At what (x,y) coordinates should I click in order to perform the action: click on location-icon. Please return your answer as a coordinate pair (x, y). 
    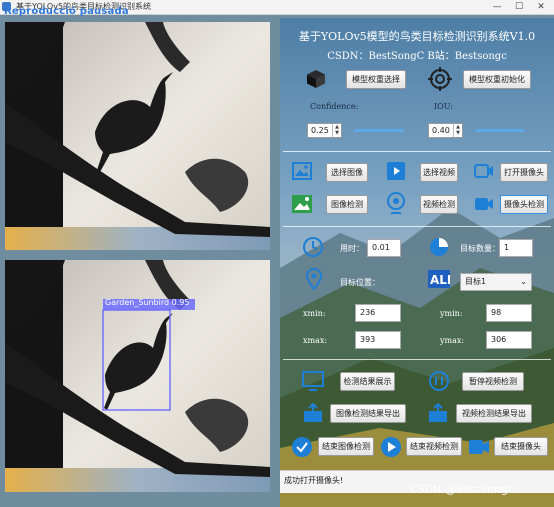
    Looking at the image, I should click on (314, 279).